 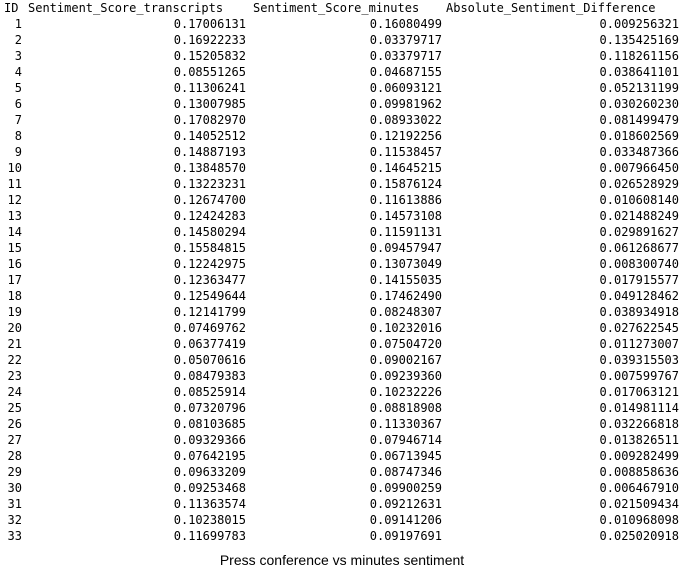 I want to click on table-row: 27 0.09329366 0.07946714 0.013826511, so click(x=342, y=440).